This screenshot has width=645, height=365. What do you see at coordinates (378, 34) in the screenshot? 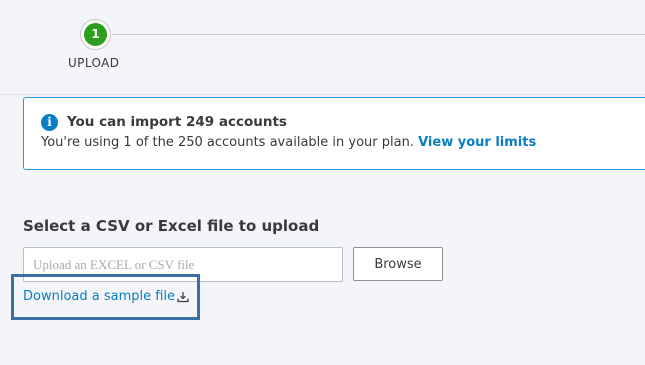
I see `stepper-line` at bounding box center [378, 34].